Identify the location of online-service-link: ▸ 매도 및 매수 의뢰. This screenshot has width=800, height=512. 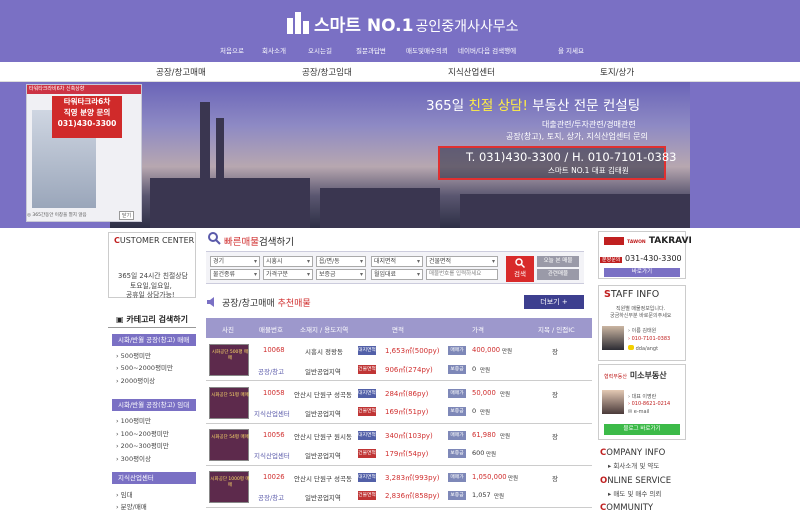
(634, 493).